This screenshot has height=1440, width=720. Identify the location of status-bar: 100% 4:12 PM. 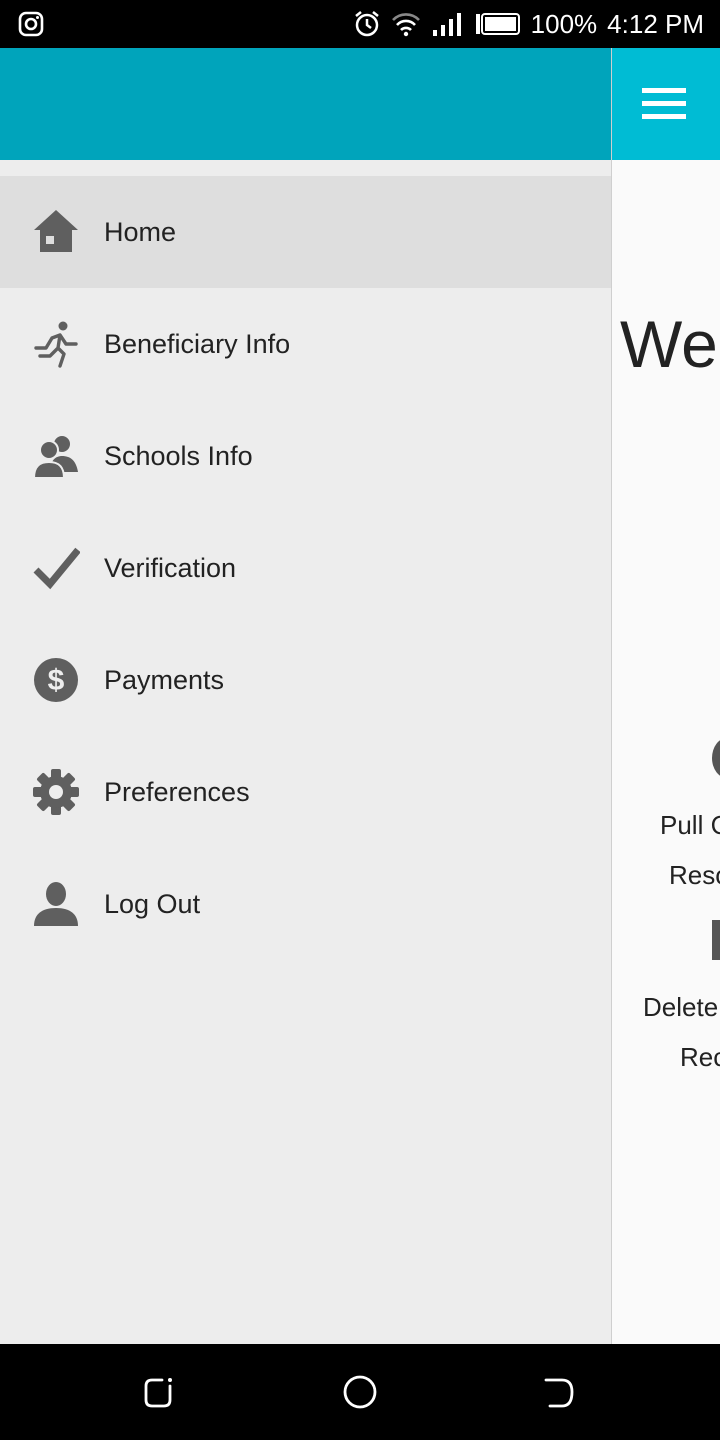
(360, 24).